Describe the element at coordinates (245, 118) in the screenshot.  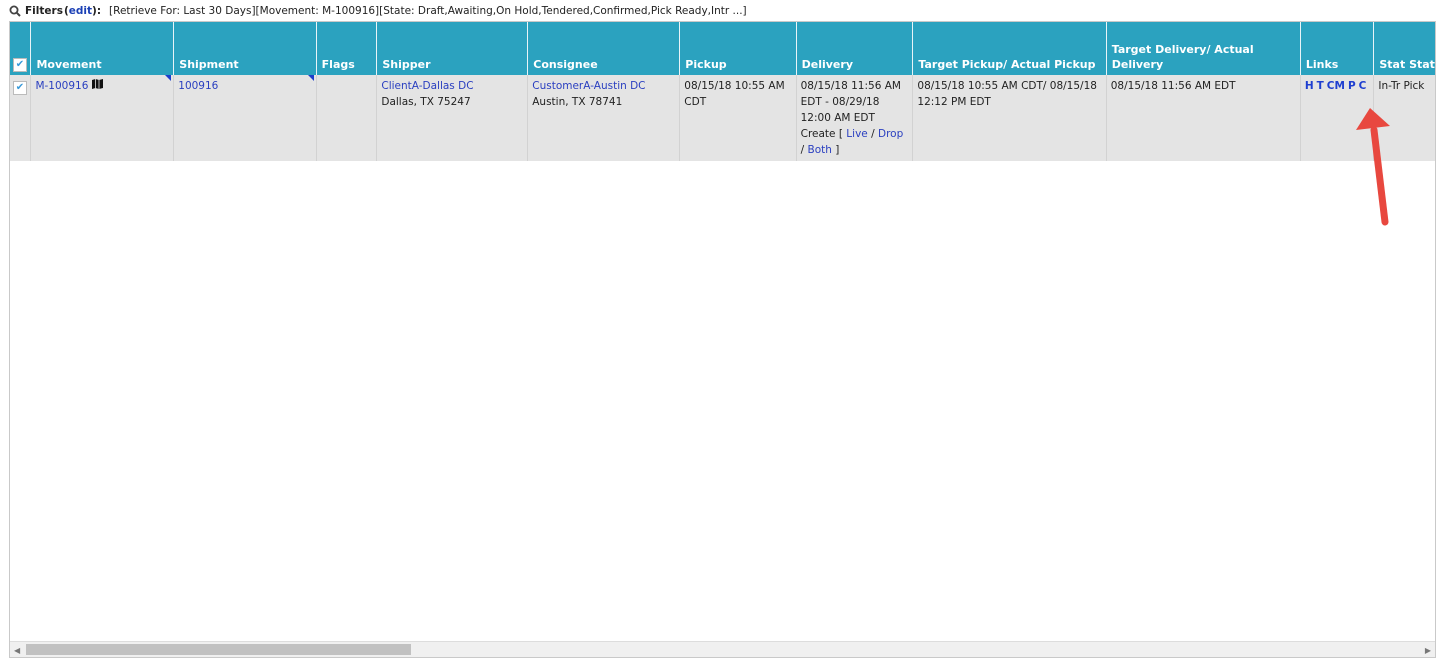
I see `shipment-cell: 100916` at that location.